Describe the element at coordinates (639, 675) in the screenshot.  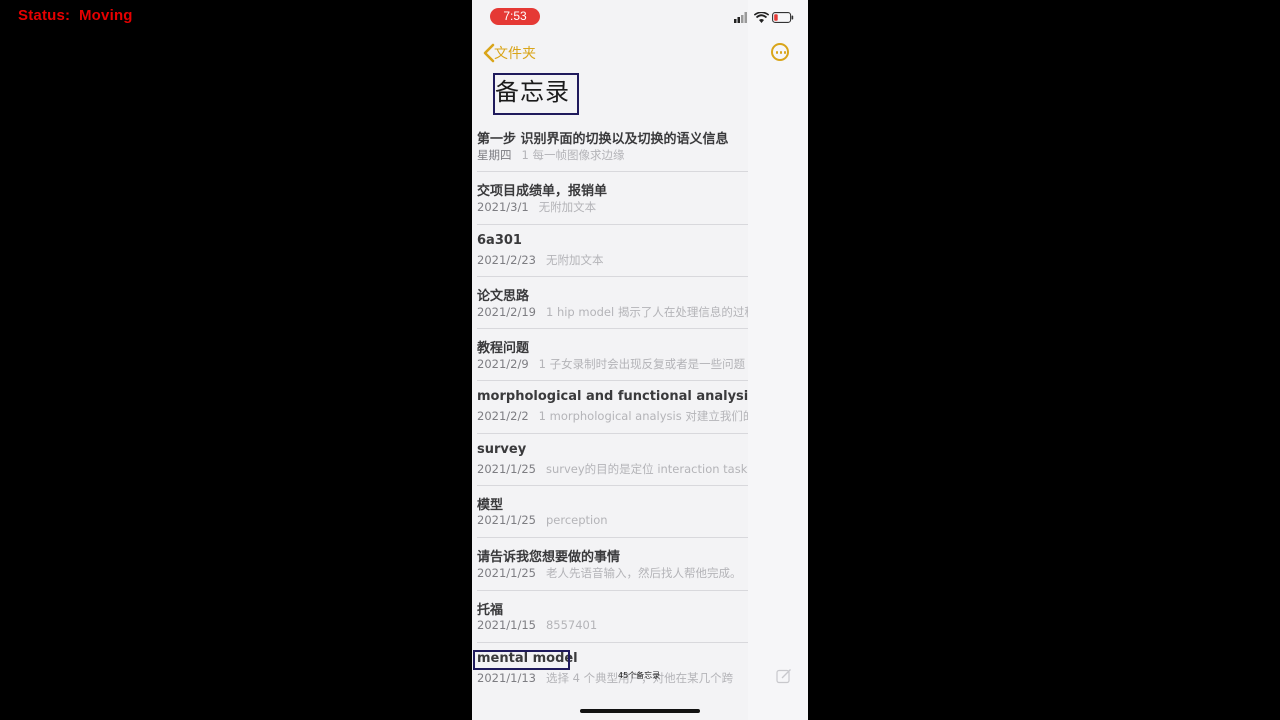
I see `notes-count: 45个备忘录` at that location.